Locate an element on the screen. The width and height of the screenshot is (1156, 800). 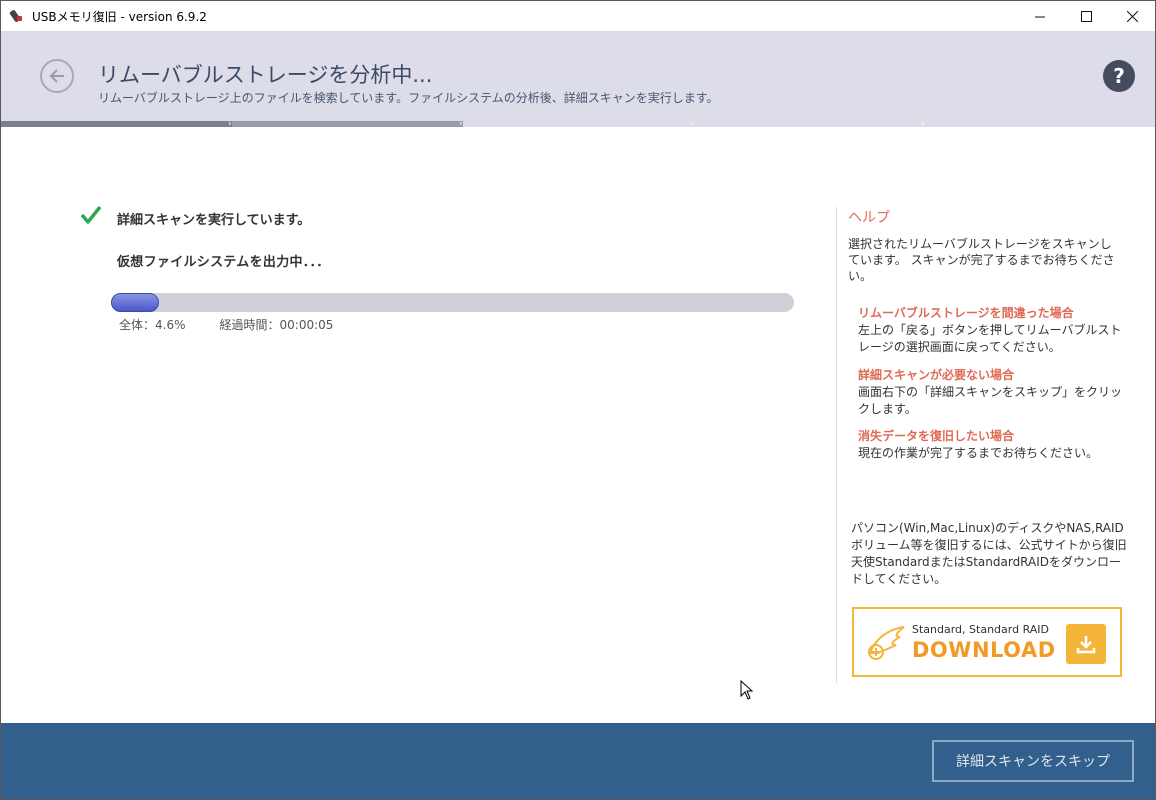
help-item-body: 現在の作業が完了するまでお待ちください。 is located at coordinates (978, 453).